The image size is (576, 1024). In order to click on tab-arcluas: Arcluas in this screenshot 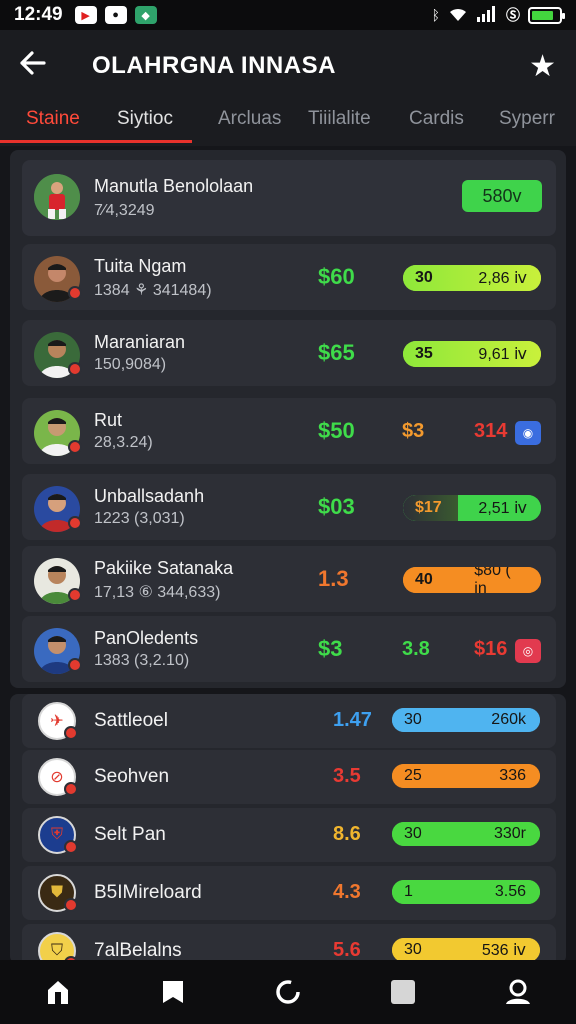, I will do `click(249, 119)`.